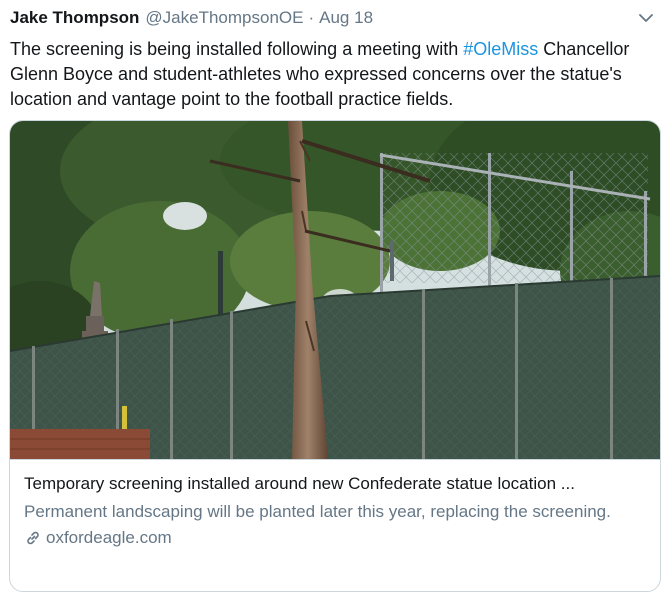 Image resolution: width=672 pixels, height=600 pixels. What do you see at coordinates (346, 18) in the screenshot?
I see `tweet-date: Aug 18` at bounding box center [346, 18].